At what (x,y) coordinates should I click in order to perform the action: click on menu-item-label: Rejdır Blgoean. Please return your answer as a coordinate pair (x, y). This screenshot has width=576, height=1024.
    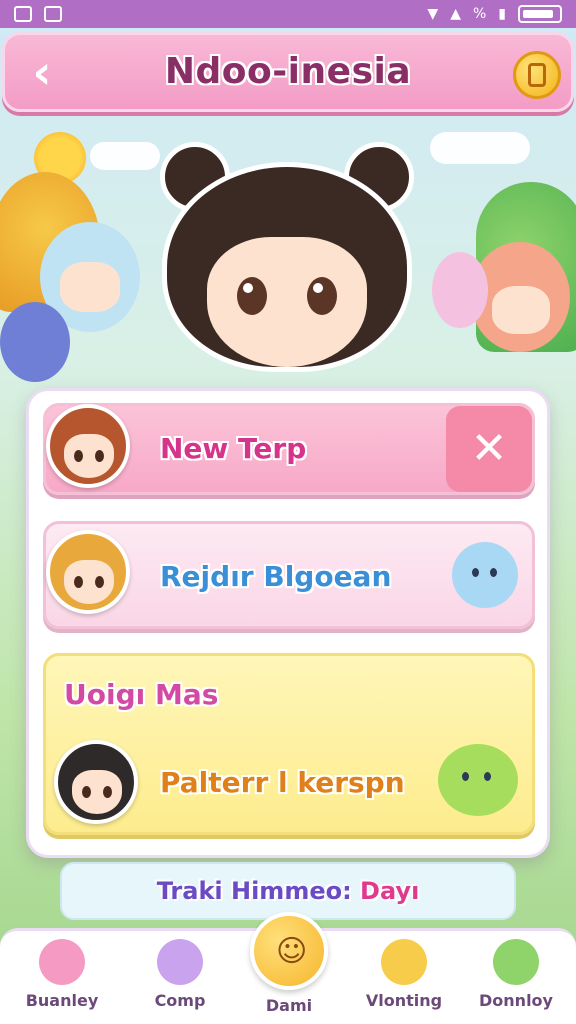
    Looking at the image, I should click on (276, 576).